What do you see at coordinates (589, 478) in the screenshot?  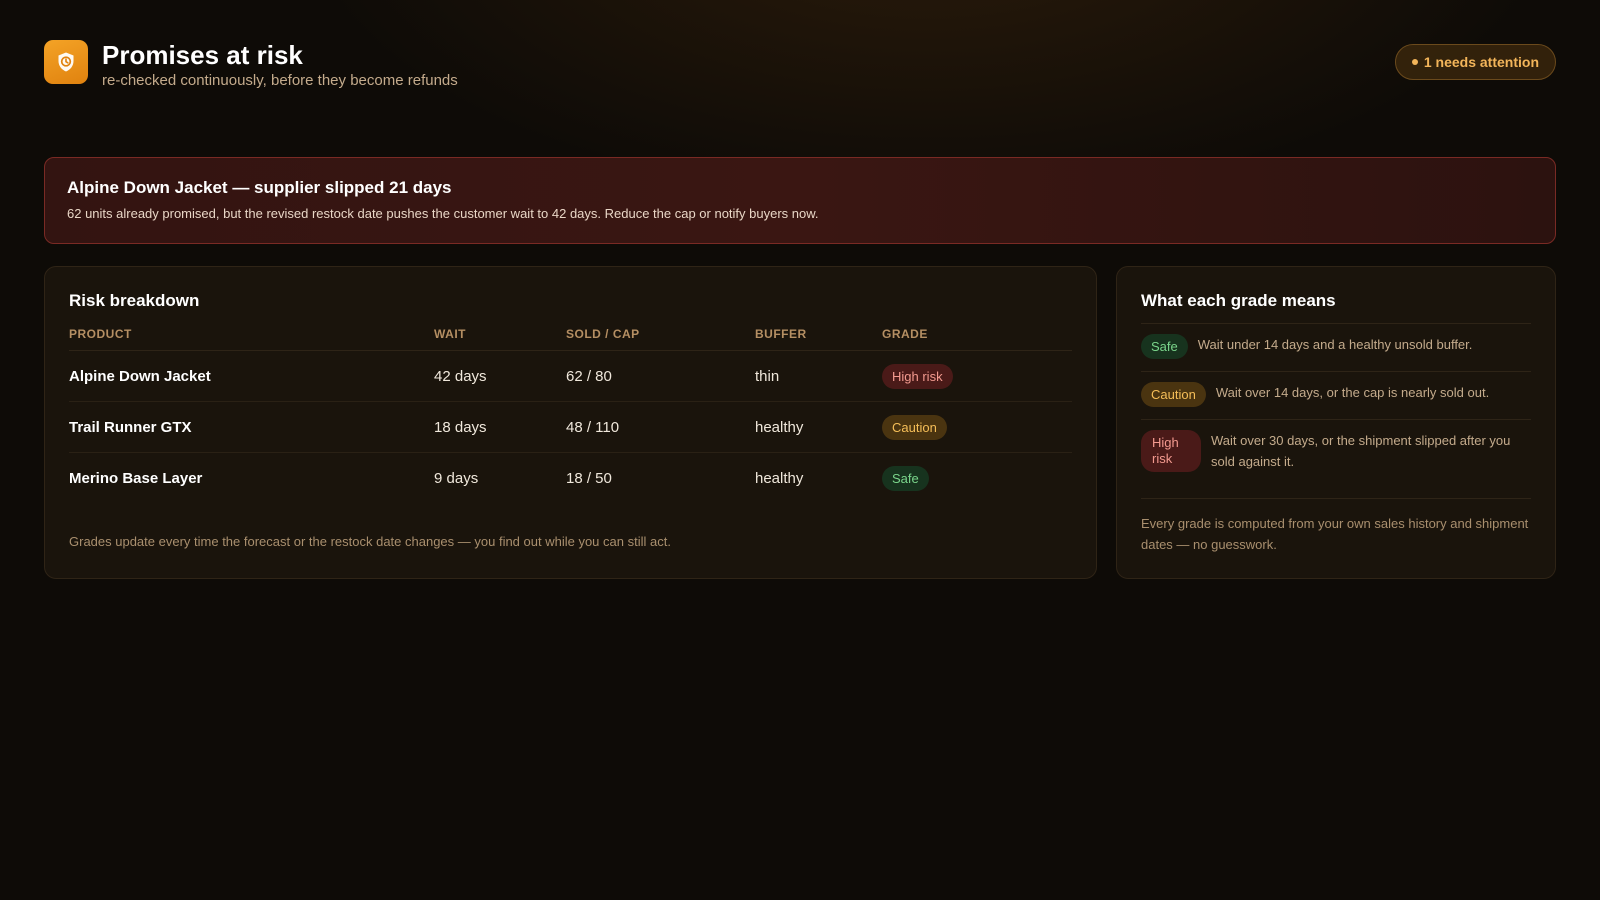 I see `cell-sold-cap: 18 / 50` at bounding box center [589, 478].